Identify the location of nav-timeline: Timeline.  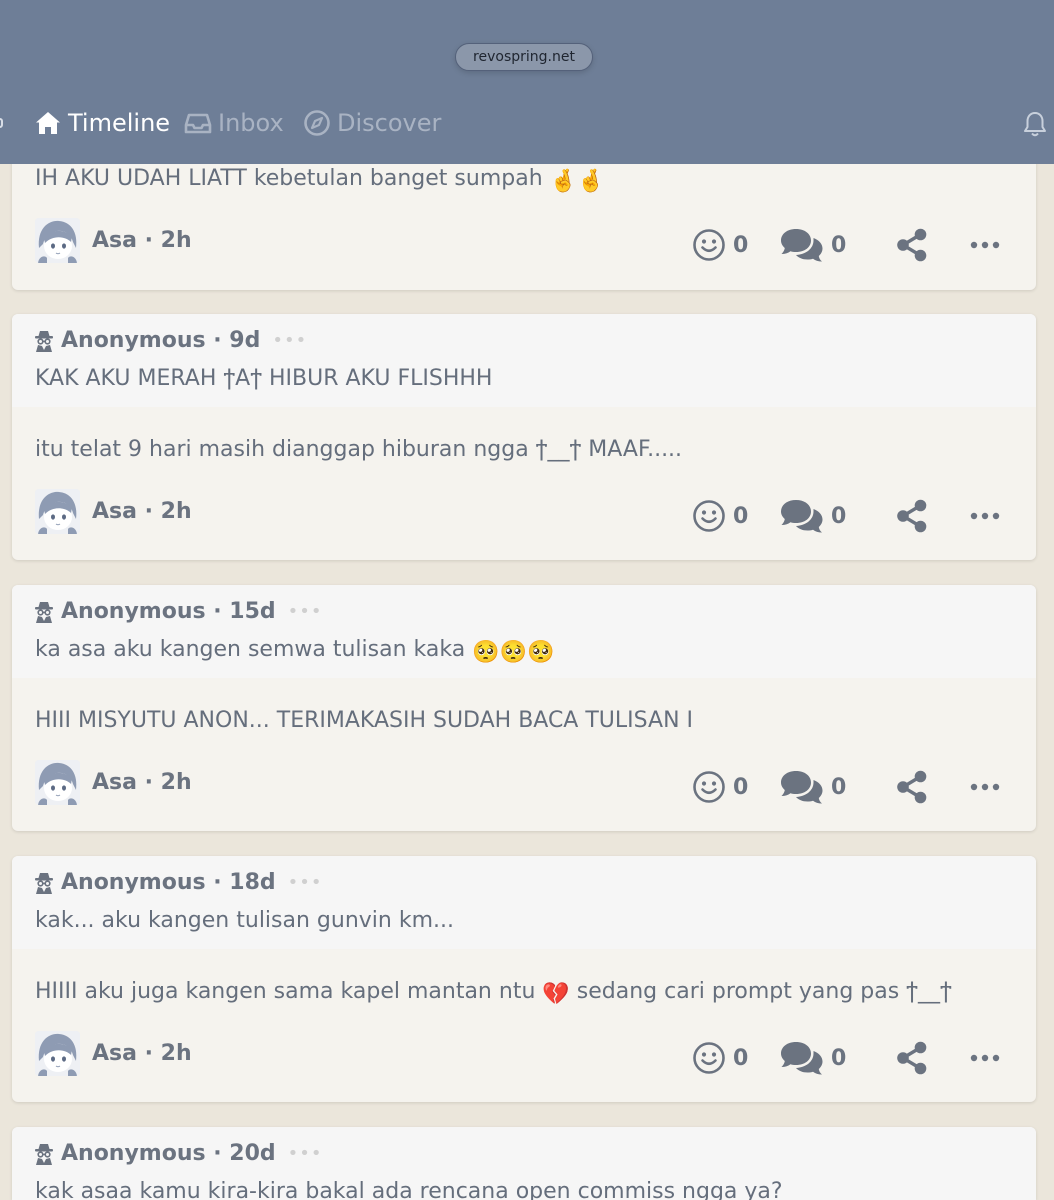
(102, 123).